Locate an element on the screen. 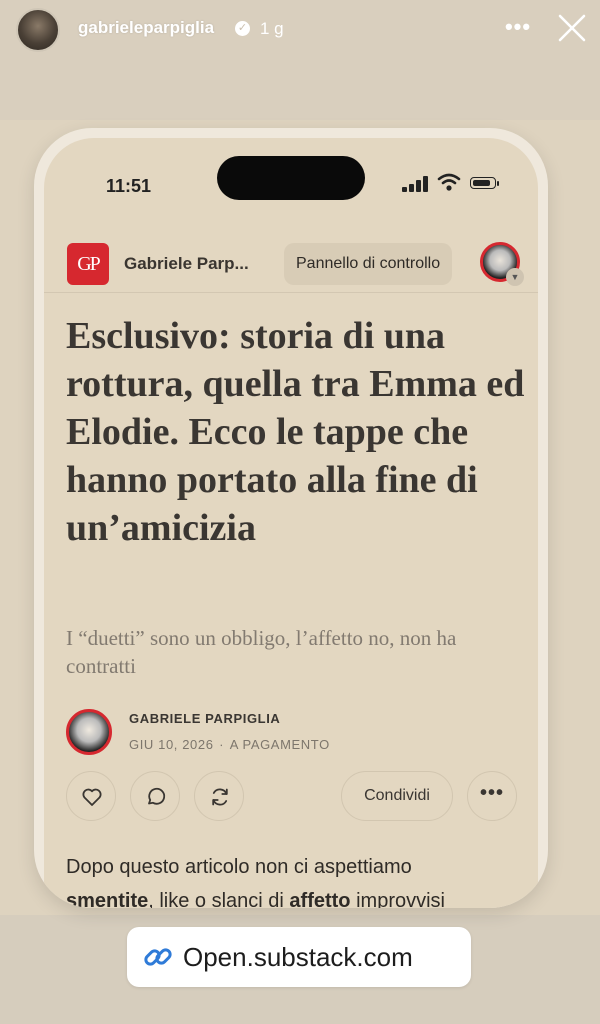 This screenshot has width=600, height=1024. comment-button is located at coordinates (155, 796).